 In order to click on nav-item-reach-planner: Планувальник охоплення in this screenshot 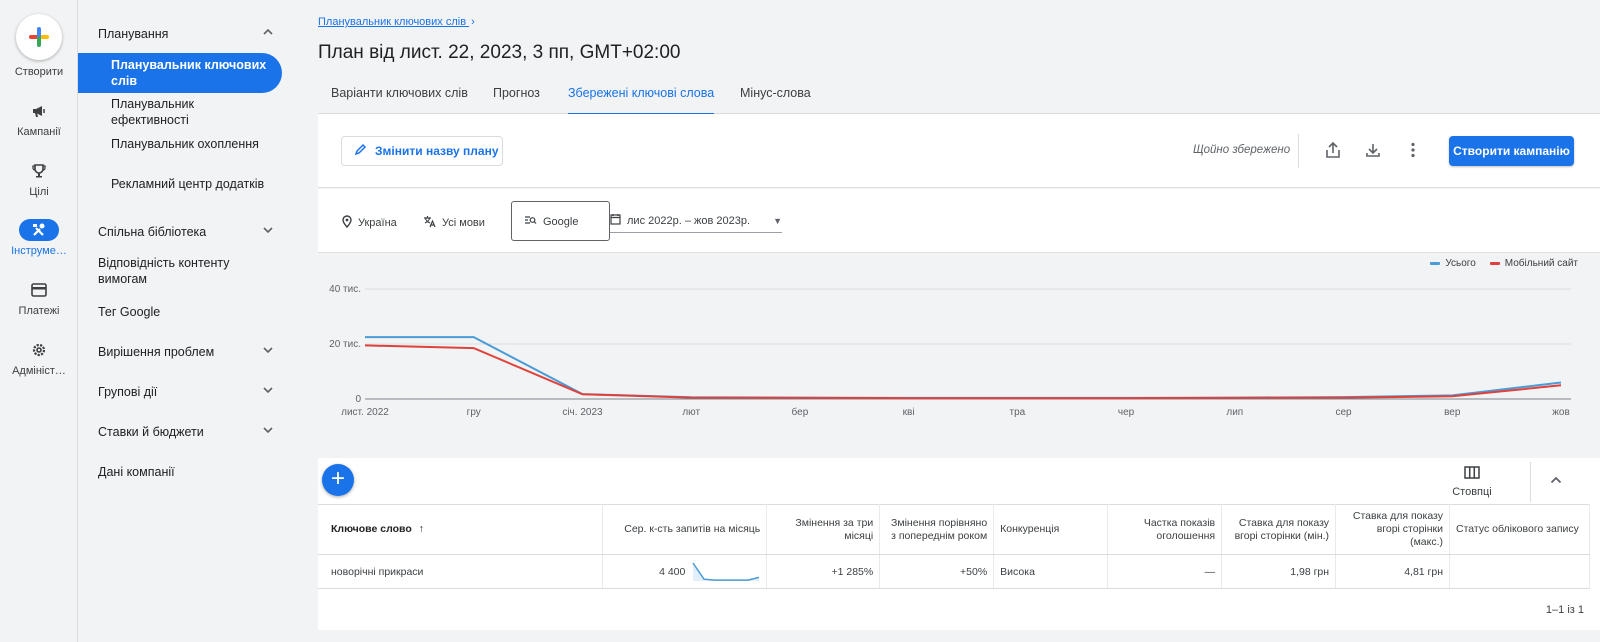, I will do `click(191, 144)`.